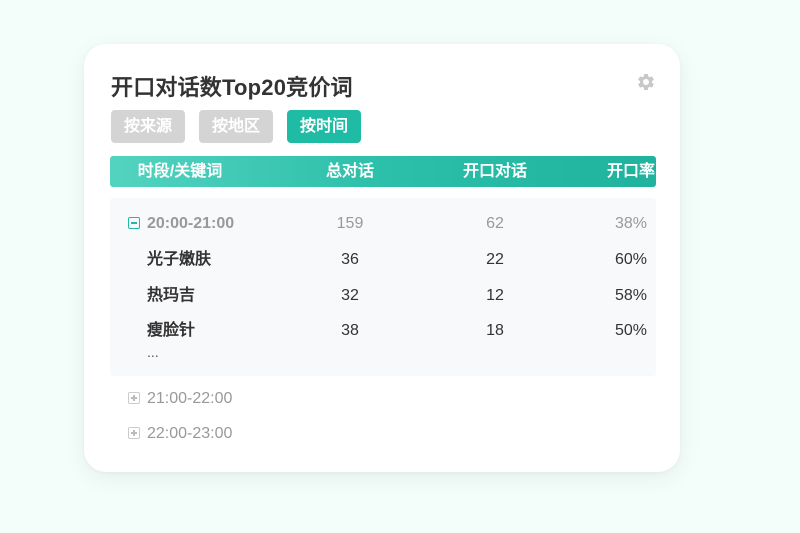  What do you see at coordinates (179, 259) in the screenshot?
I see `keyword-cell: 光子嫩肤` at bounding box center [179, 259].